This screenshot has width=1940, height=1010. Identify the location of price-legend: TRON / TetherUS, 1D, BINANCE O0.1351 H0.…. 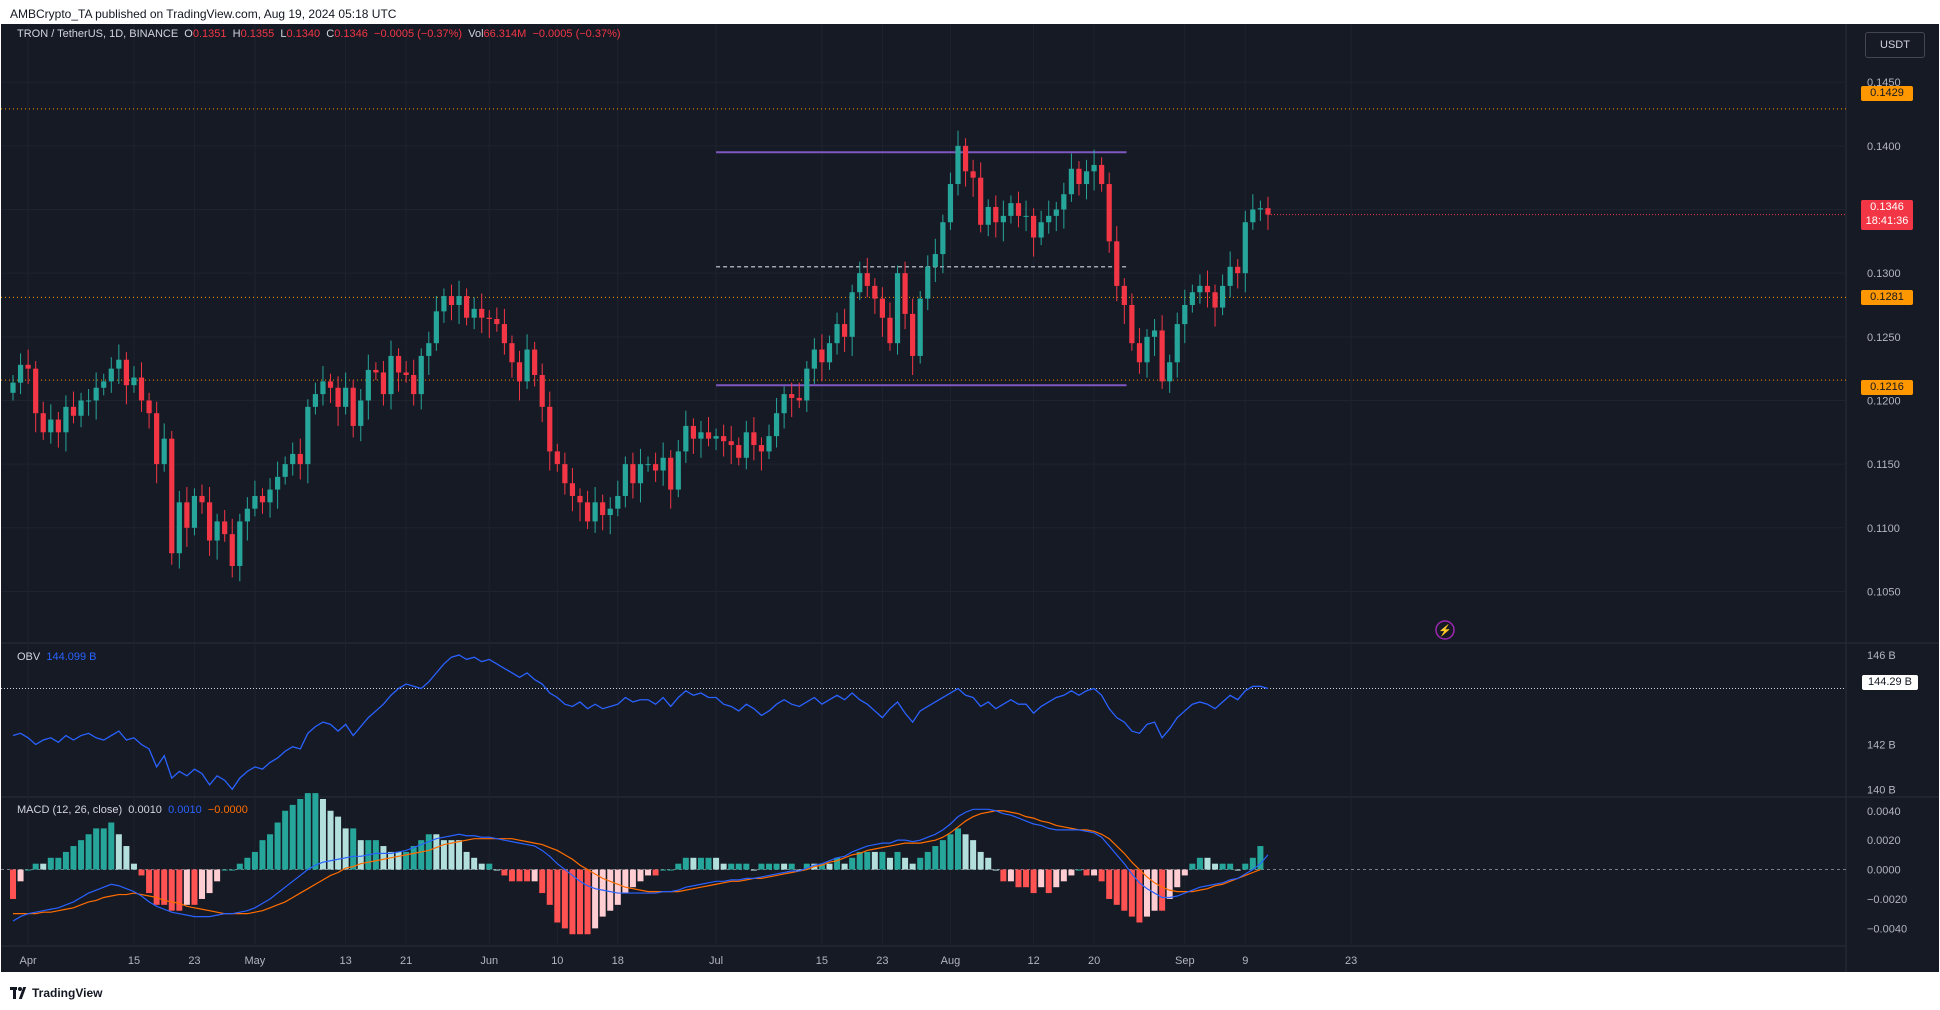
(319, 34).